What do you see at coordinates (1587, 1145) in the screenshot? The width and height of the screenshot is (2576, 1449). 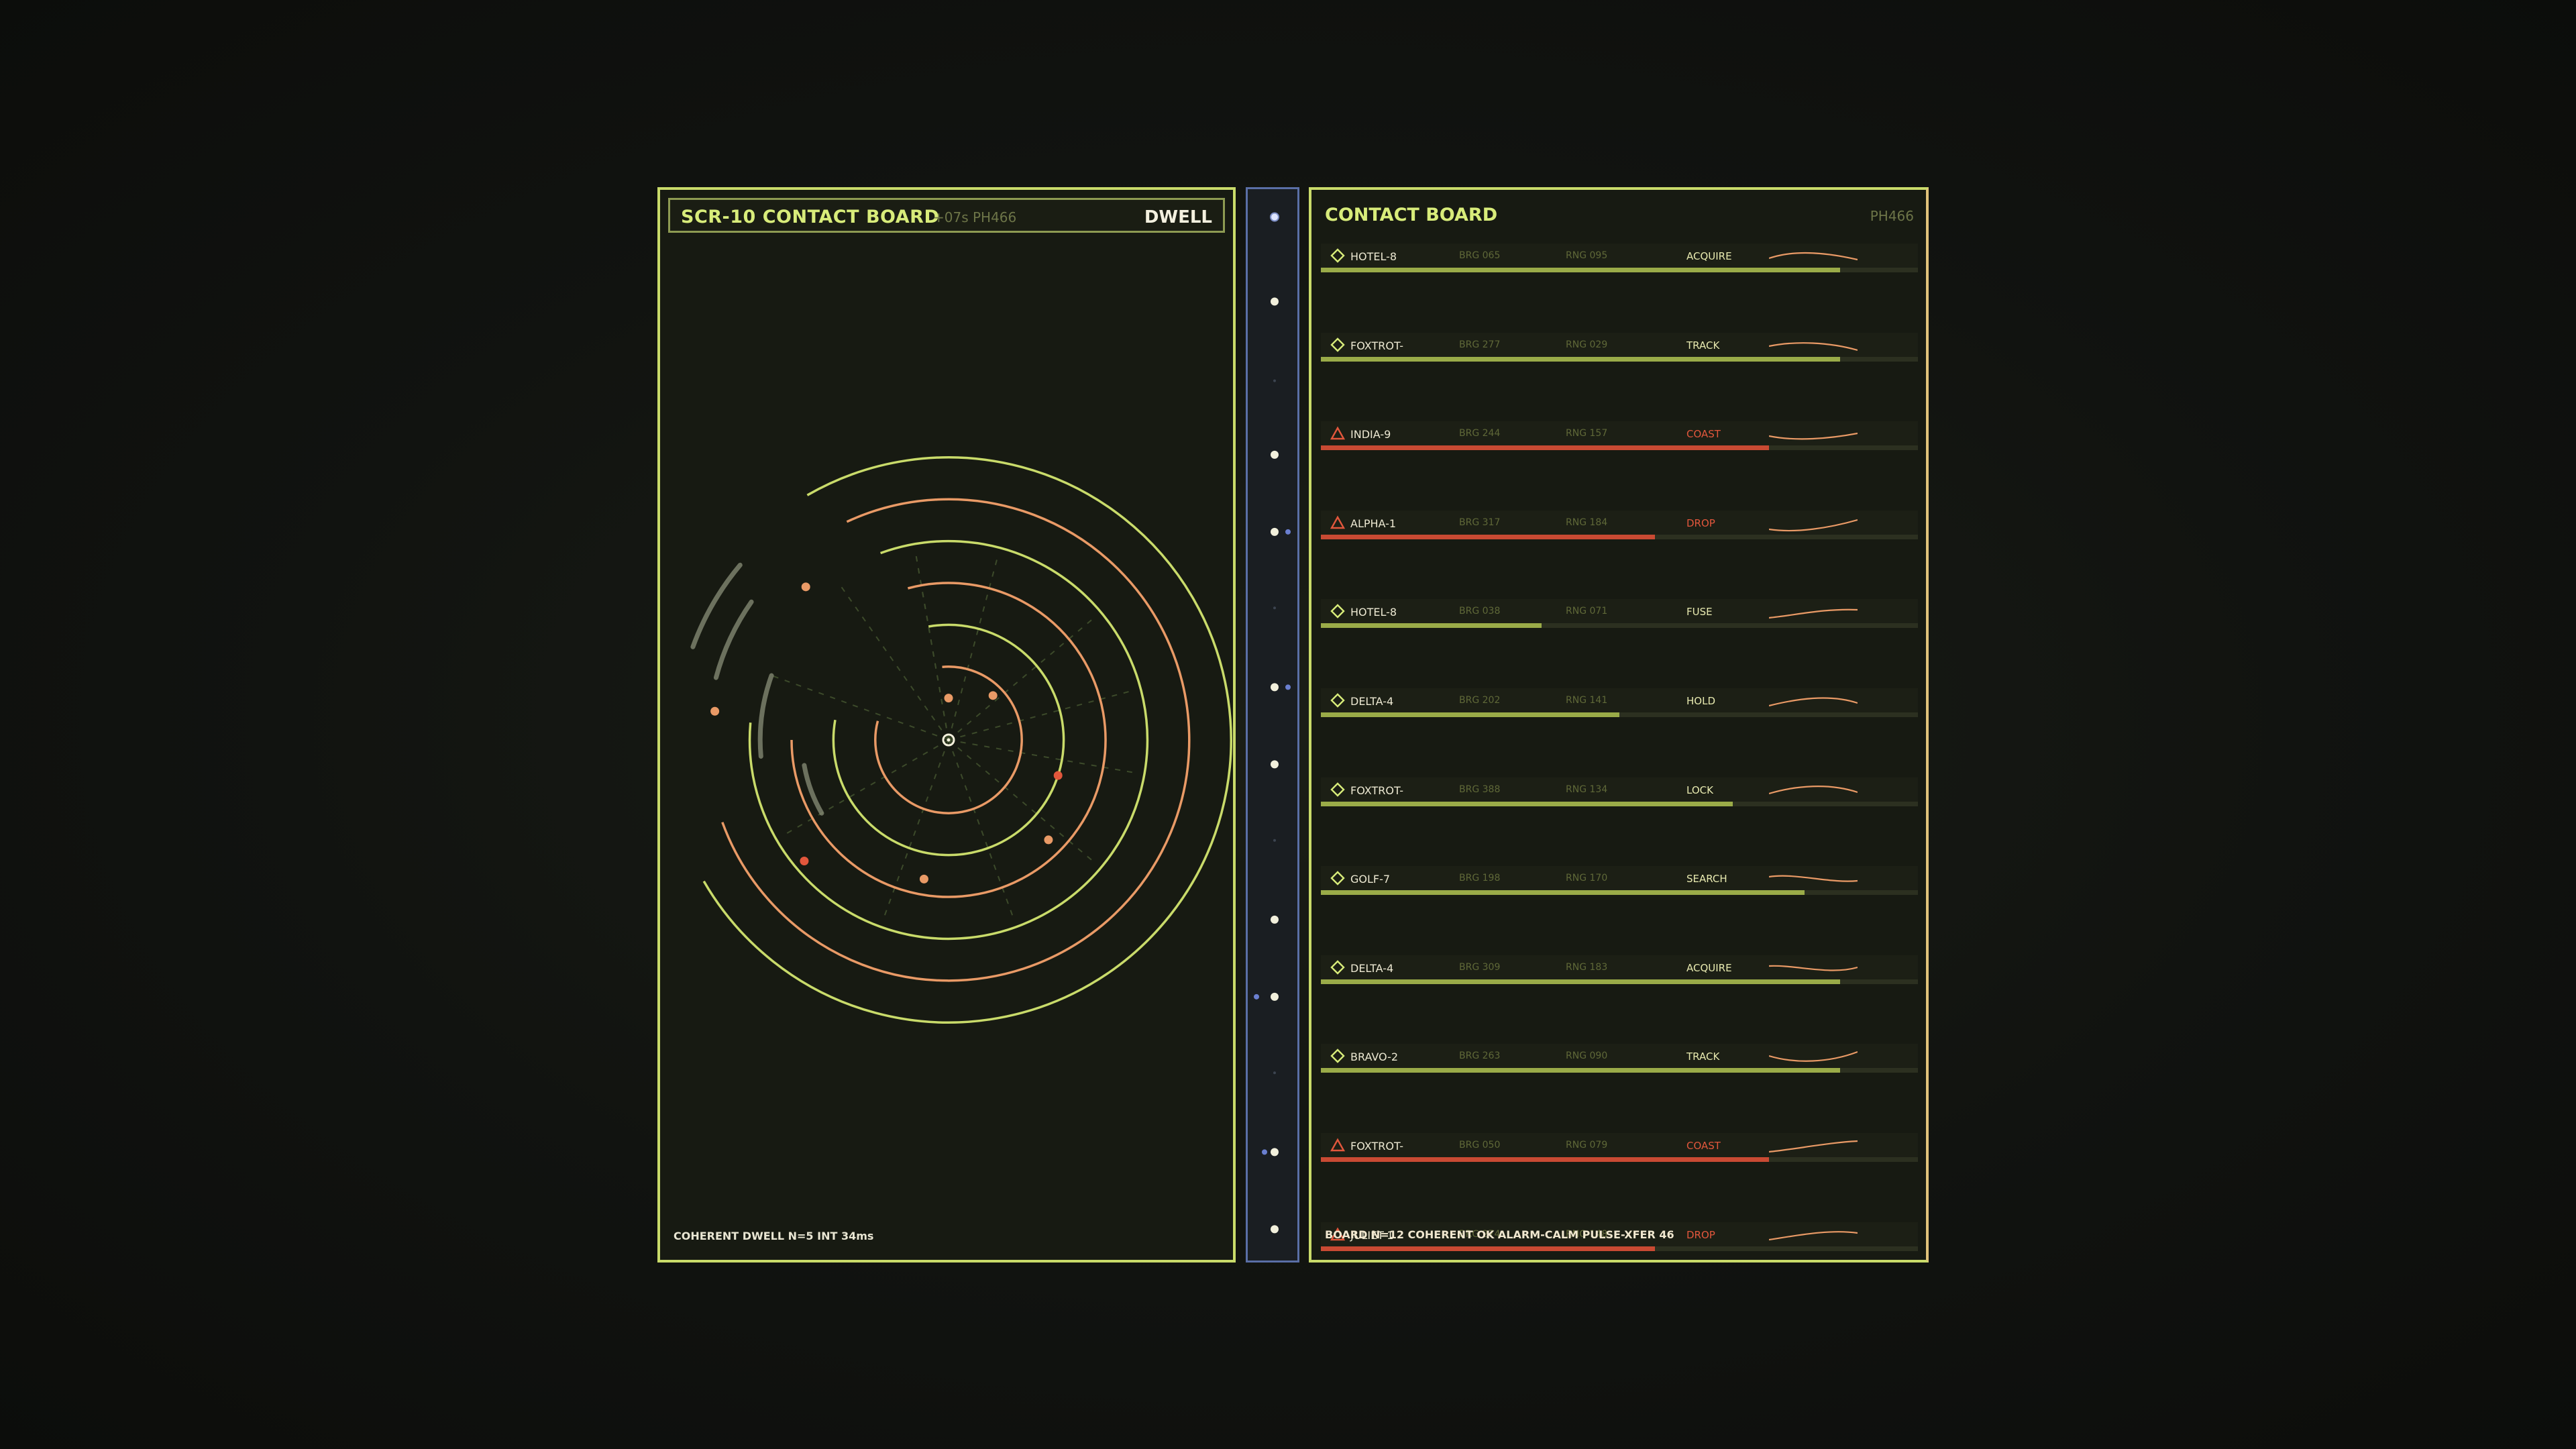 I see `contact-range: RNG 079` at bounding box center [1587, 1145].